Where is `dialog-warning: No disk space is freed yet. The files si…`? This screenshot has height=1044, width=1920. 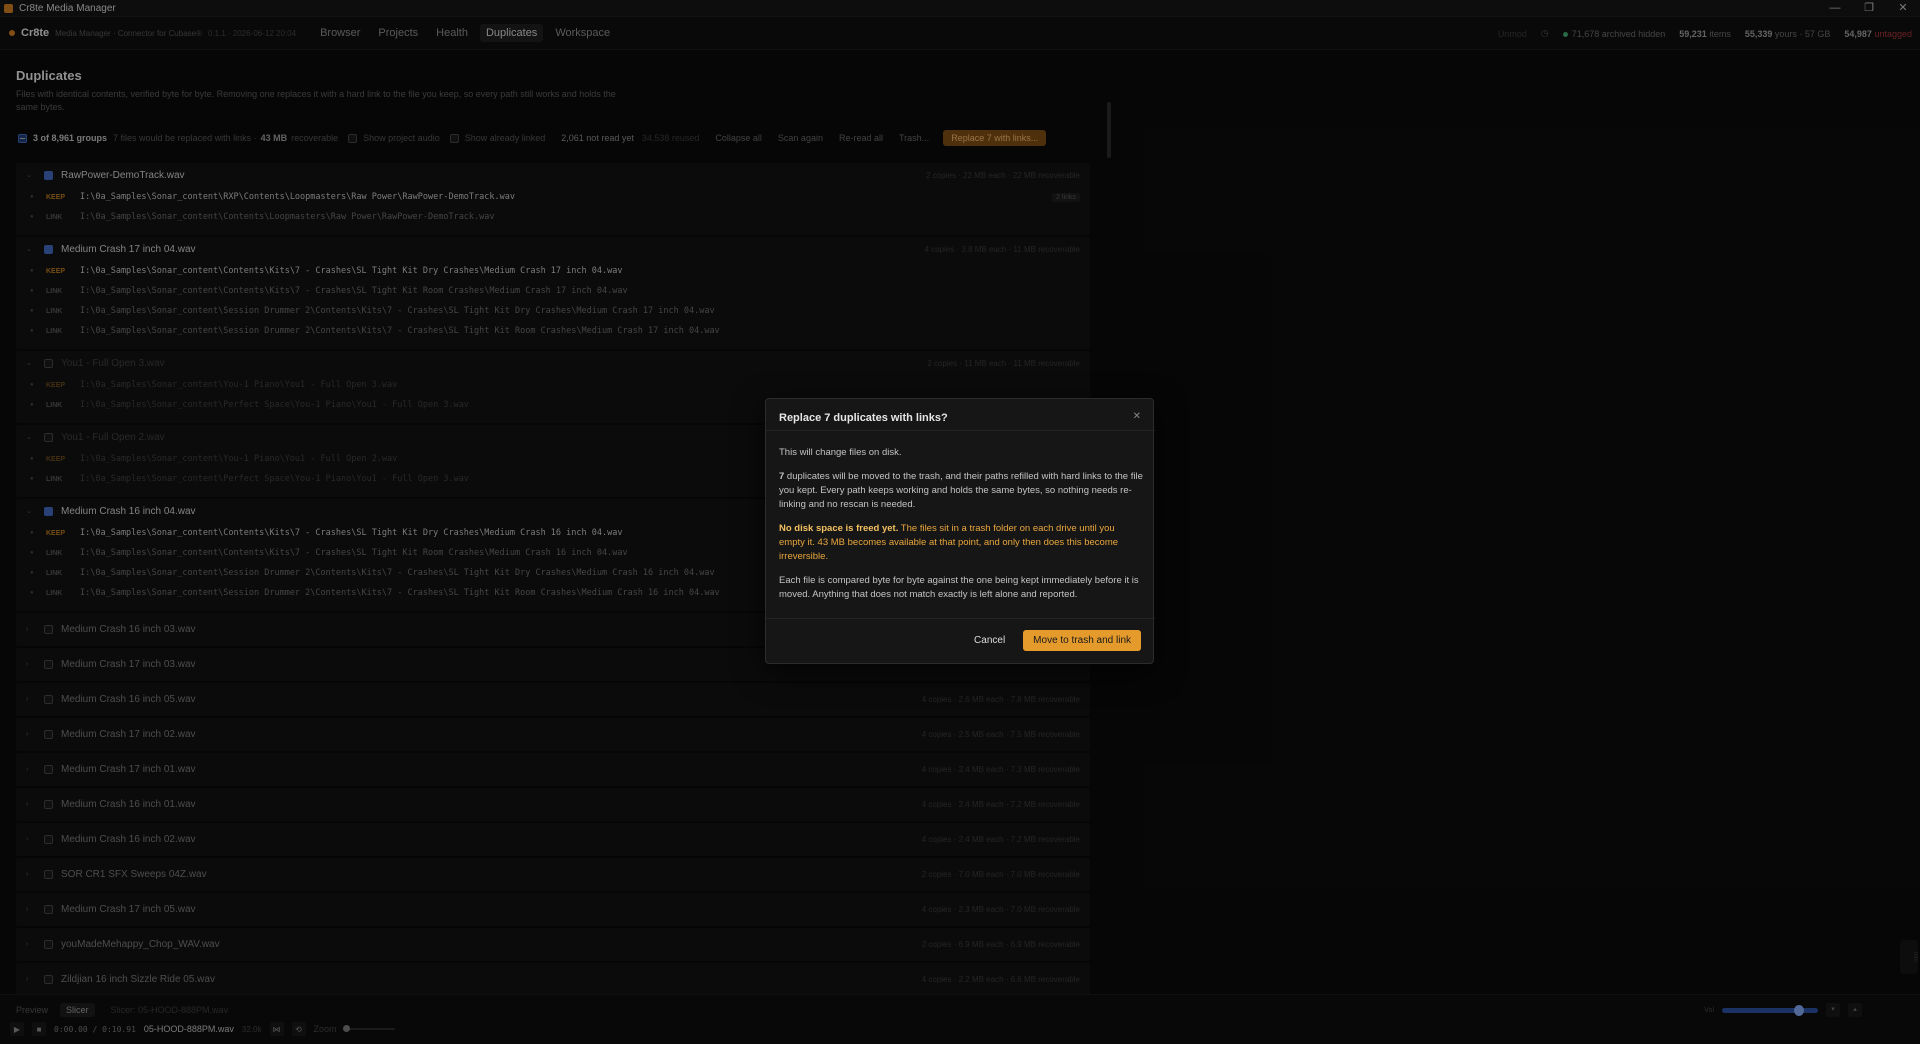
dialog-warning: No disk space is freed yet. The files si… is located at coordinates (949, 542).